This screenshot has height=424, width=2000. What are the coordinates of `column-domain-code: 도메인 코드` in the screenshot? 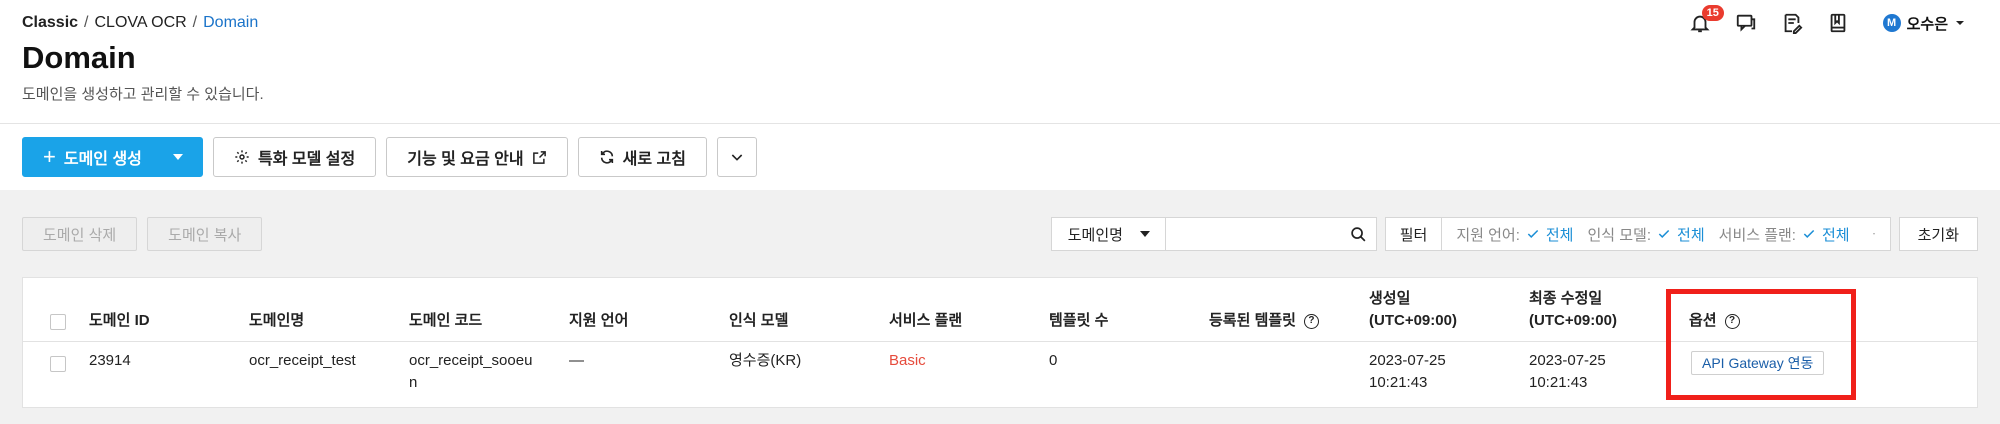 It's located at (445, 321).